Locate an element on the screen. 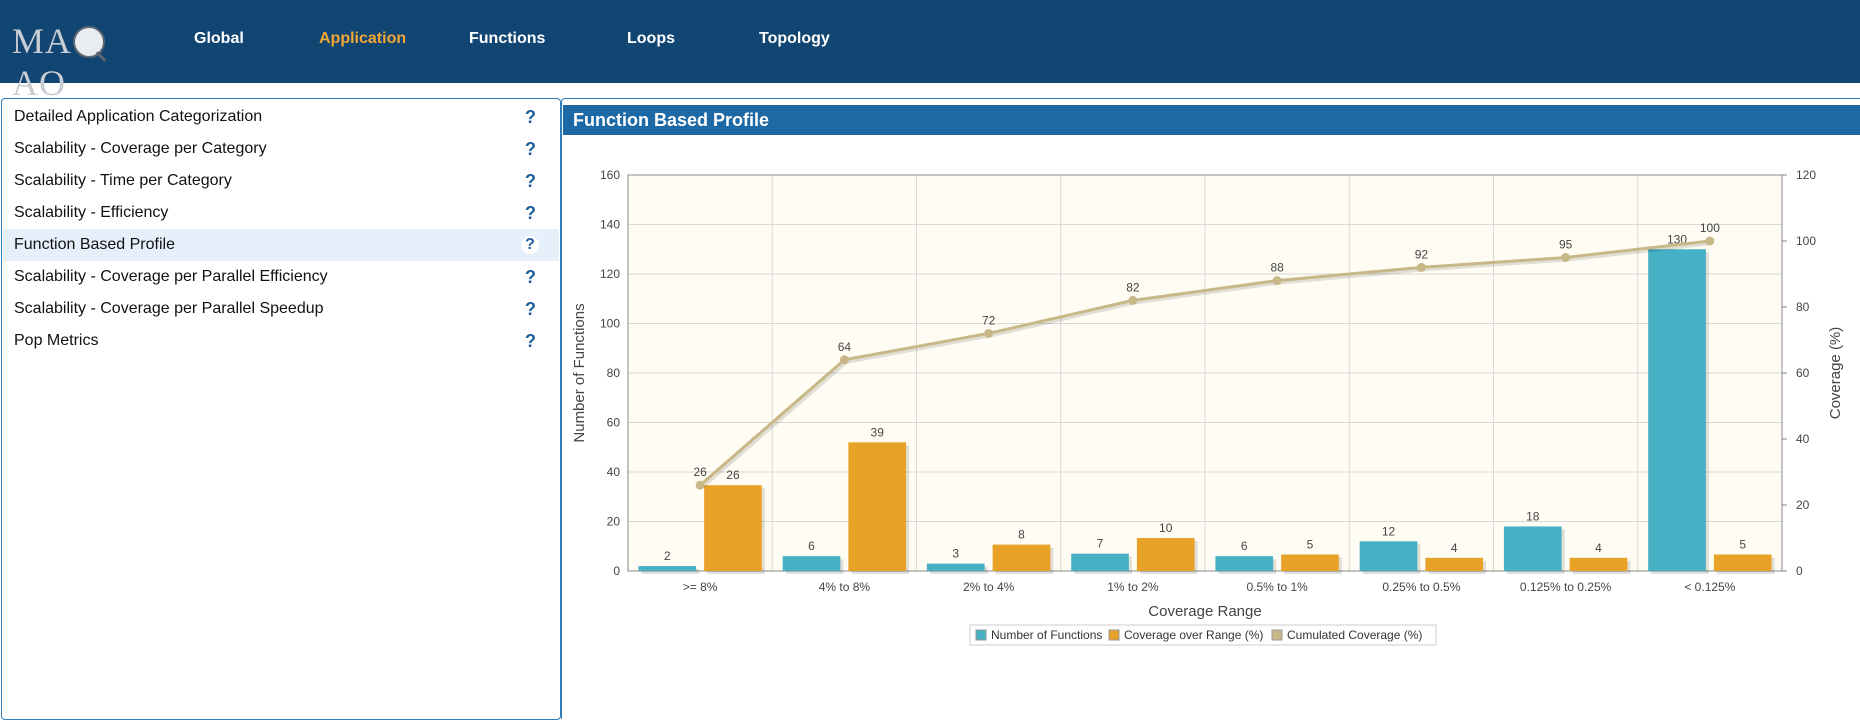 The height and width of the screenshot is (720, 1860). x-tick-label: 0.25% to 0.5% is located at coordinates (1421, 587).